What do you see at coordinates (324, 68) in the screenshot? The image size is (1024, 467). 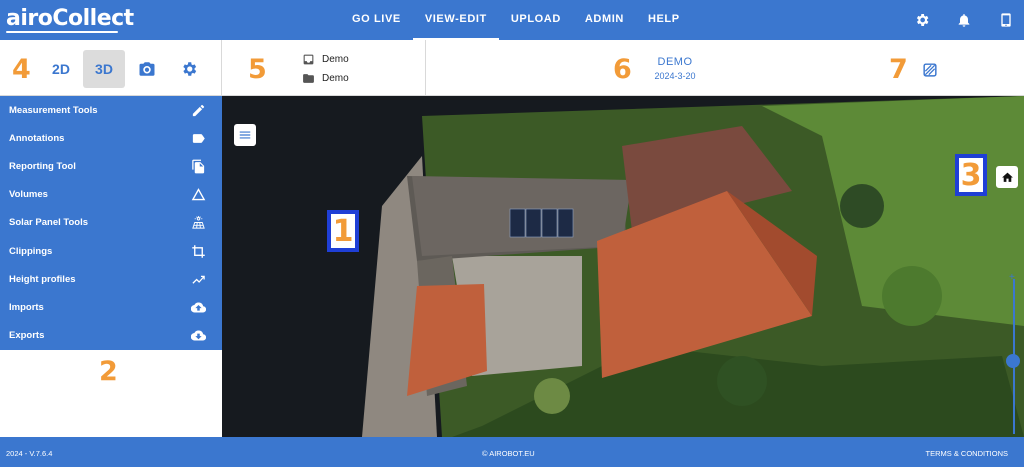 I see `project-panel: 5 Demo Demo` at bounding box center [324, 68].